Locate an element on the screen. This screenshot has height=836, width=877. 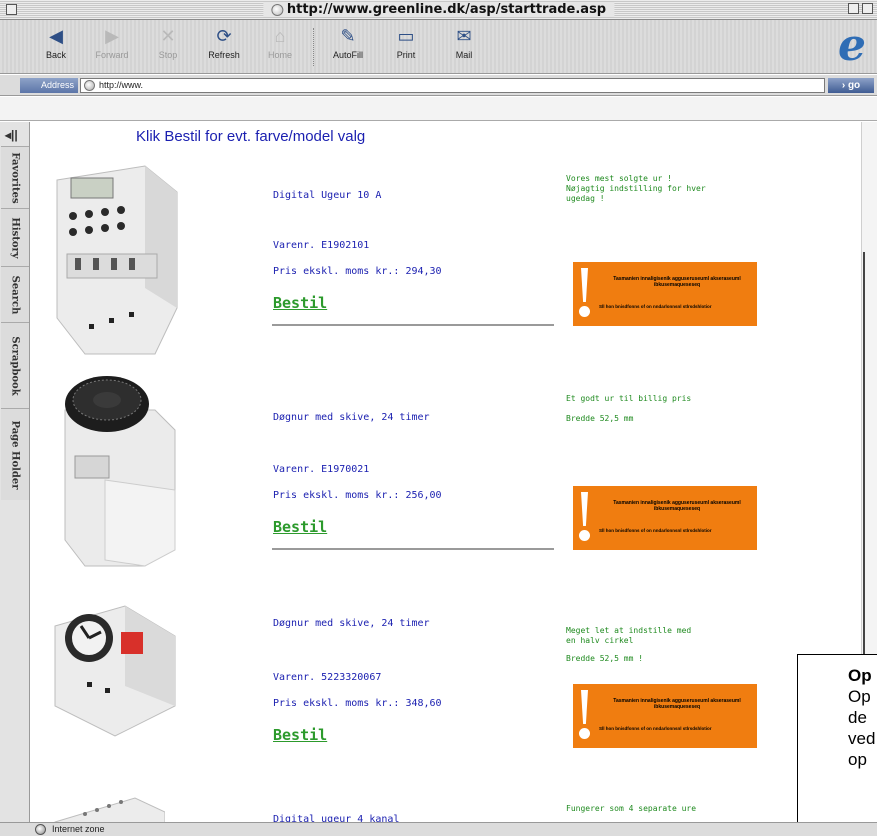
tab-scrapbook: Scrapbook is located at coordinates (15, 365).